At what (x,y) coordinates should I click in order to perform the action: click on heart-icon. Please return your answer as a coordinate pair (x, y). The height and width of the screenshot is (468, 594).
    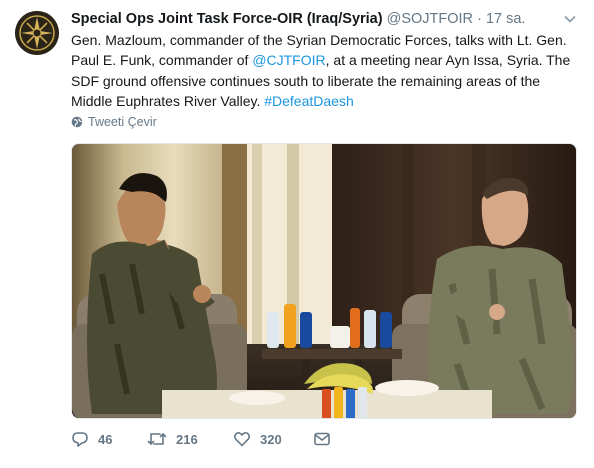
    Looking at the image, I should click on (242, 439).